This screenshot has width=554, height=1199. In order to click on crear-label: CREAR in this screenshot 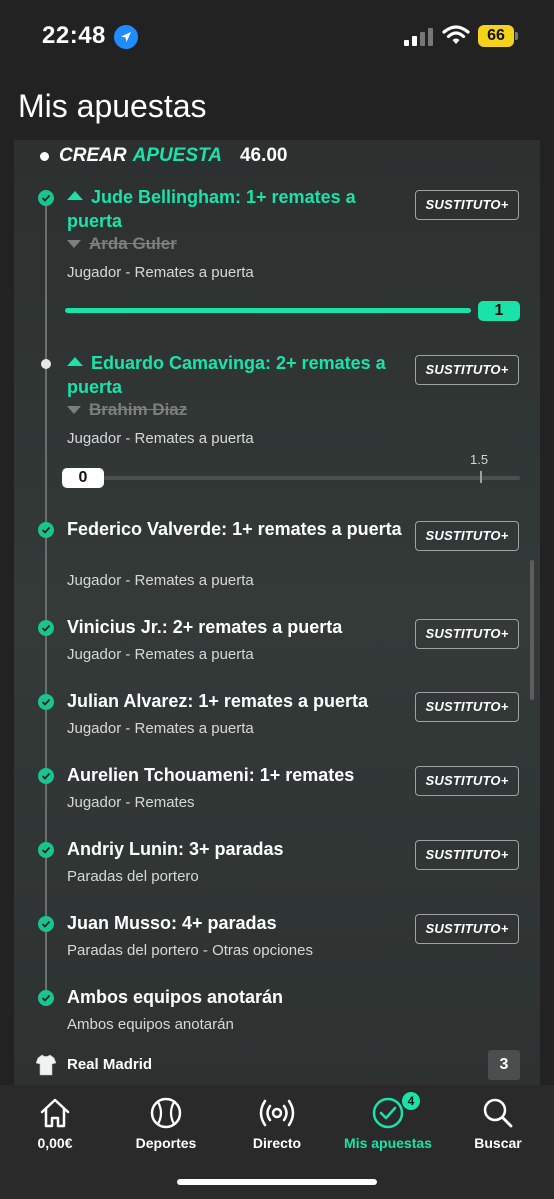, I will do `click(93, 155)`.